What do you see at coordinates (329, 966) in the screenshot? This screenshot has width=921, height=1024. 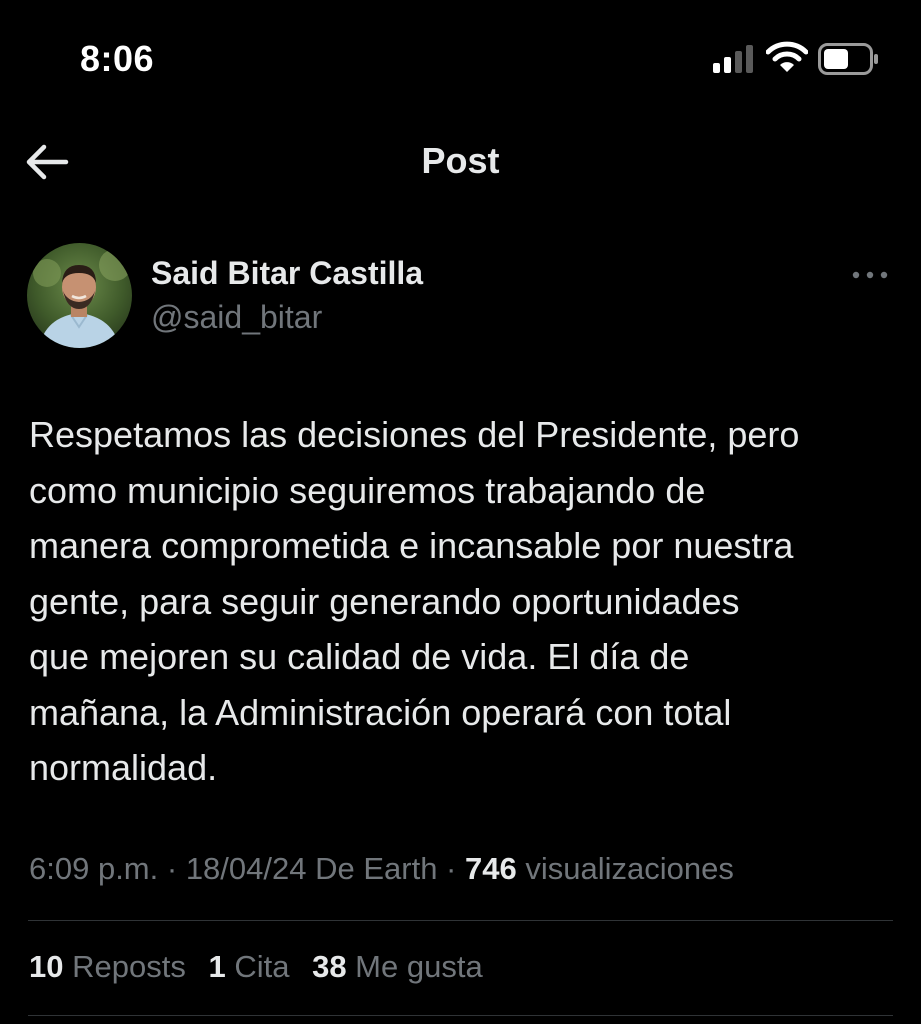 I see `likes-count: 38` at bounding box center [329, 966].